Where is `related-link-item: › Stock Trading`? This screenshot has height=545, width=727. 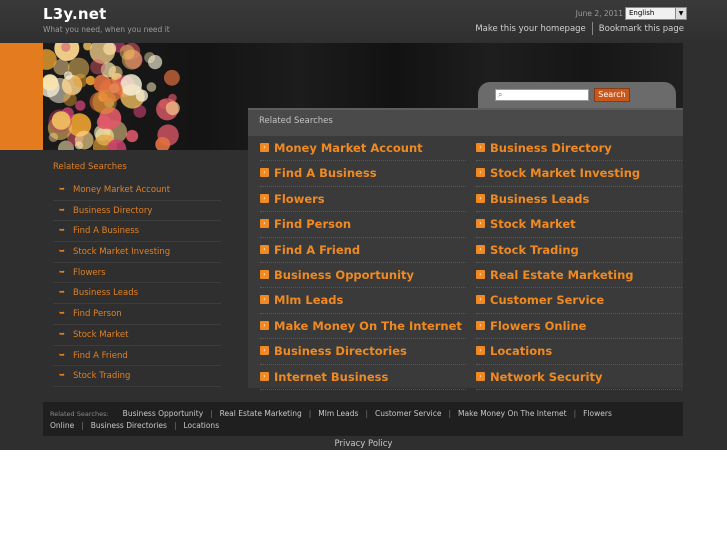
related-link-item: › Stock Trading is located at coordinates (579, 250).